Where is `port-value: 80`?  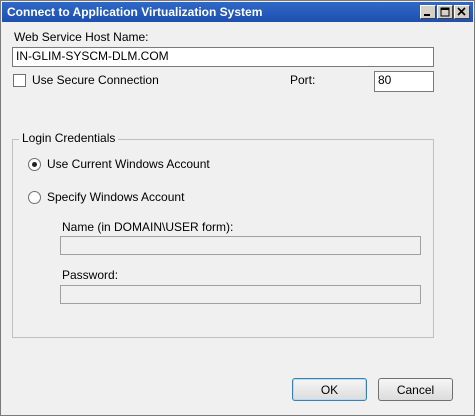 port-value: 80 is located at coordinates (385, 80).